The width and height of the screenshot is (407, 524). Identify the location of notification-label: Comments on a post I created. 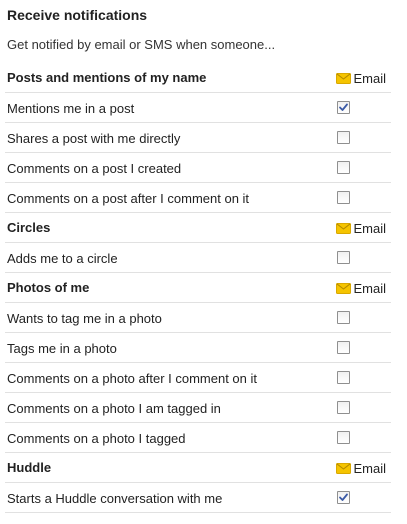
(94, 168).